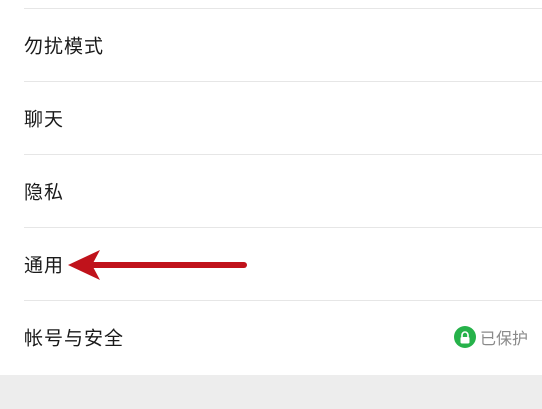 Image resolution: width=542 pixels, height=409 pixels. What do you see at coordinates (503, 338) in the screenshot?
I see `account-status-text: 已保护` at bounding box center [503, 338].